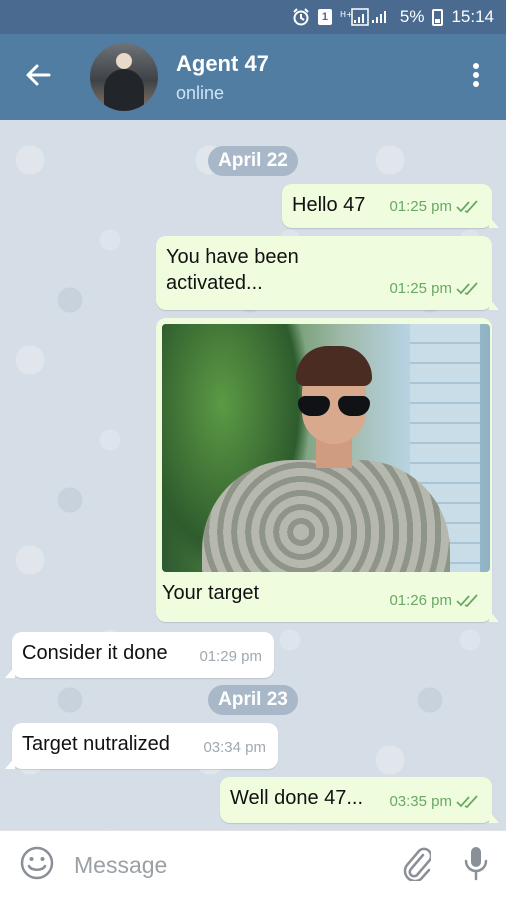 This screenshot has height=900, width=506. I want to click on chat-info: Agent 47 online, so click(311, 77).